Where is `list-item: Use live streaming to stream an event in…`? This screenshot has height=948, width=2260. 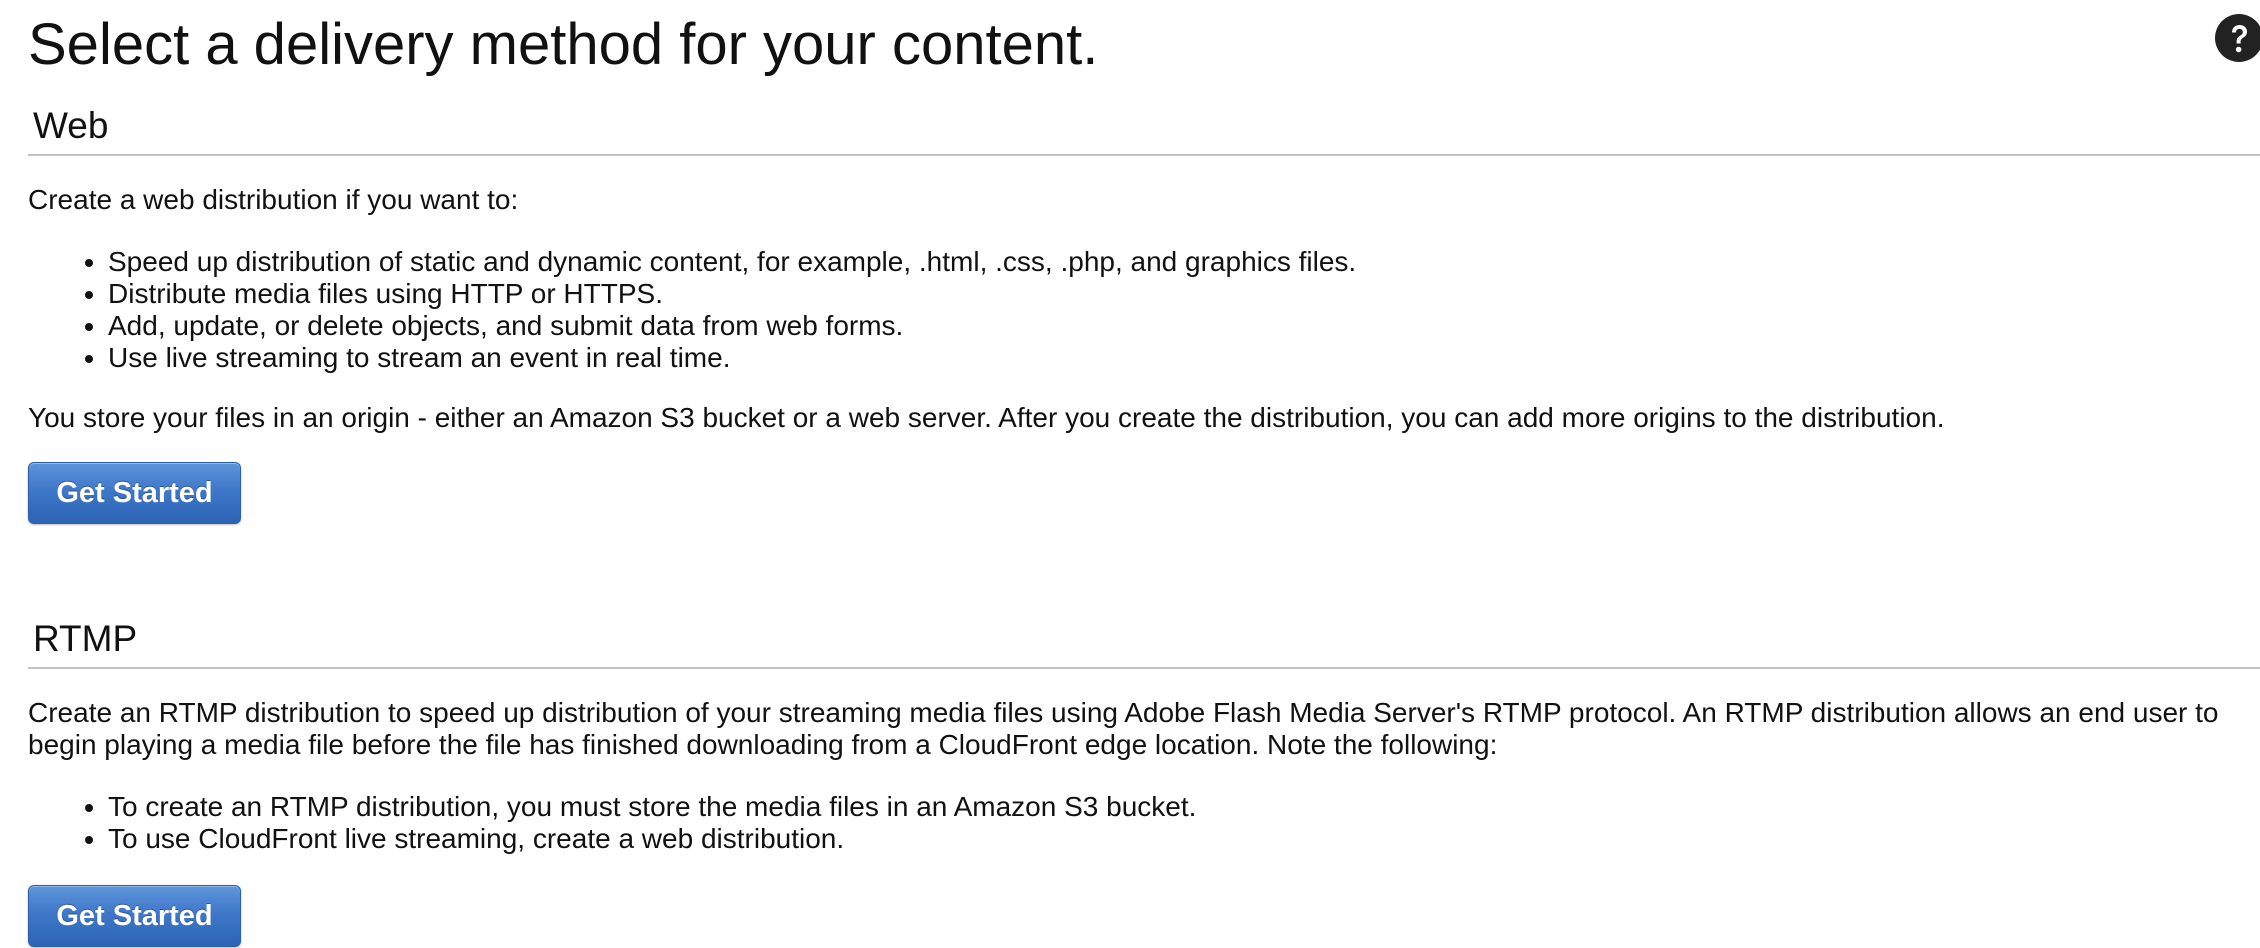
list-item: Use live streaming to stream an event in… is located at coordinates (732, 358).